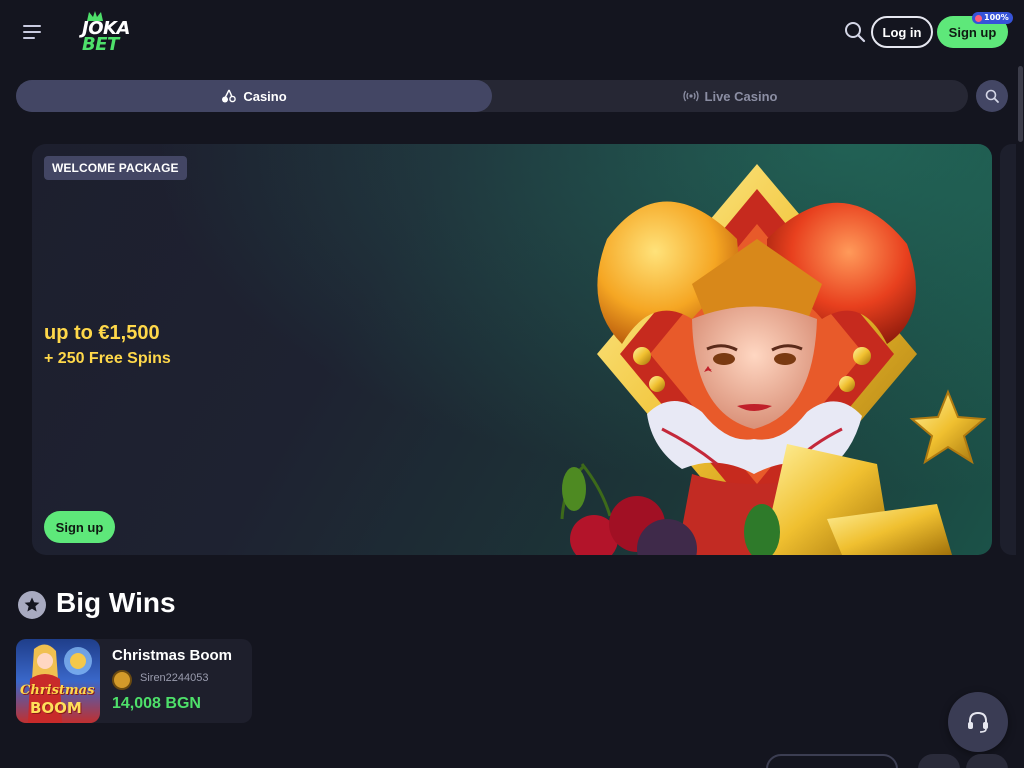 The height and width of the screenshot is (768, 1024). What do you see at coordinates (115, 168) in the screenshot?
I see `banner-tag: WELCOME PACKAGE` at bounding box center [115, 168].